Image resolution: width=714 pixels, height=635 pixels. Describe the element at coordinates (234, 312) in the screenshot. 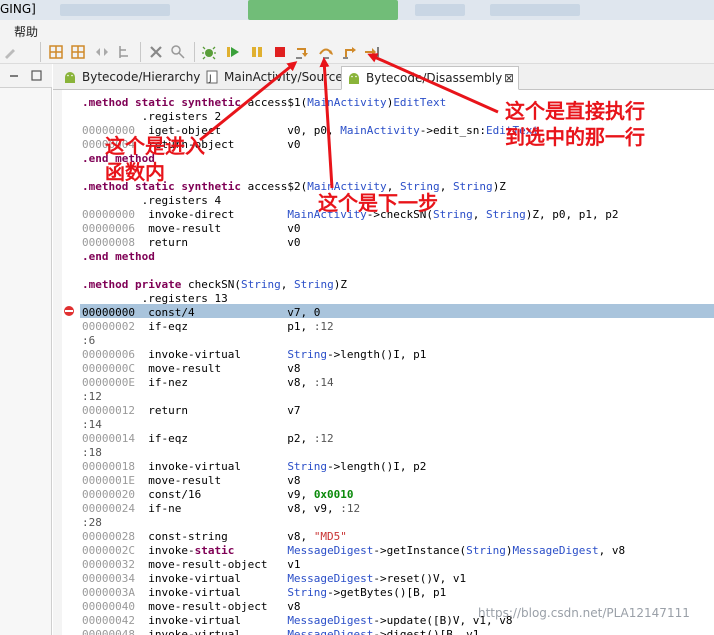

I see `code-text: const/4 v7, 0` at that location.